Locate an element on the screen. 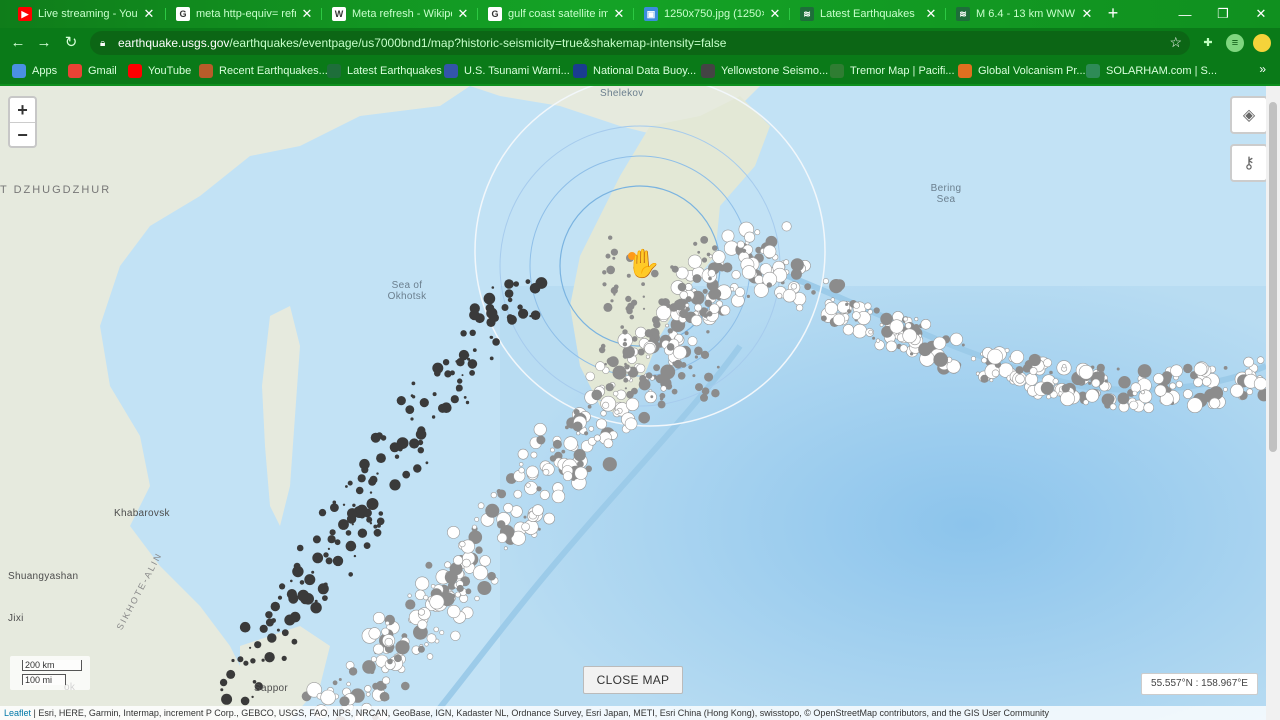 This screenshot has height=720, width=1280. bookmark-5: Latest Earthquakes is located at coordinates (384, 71).